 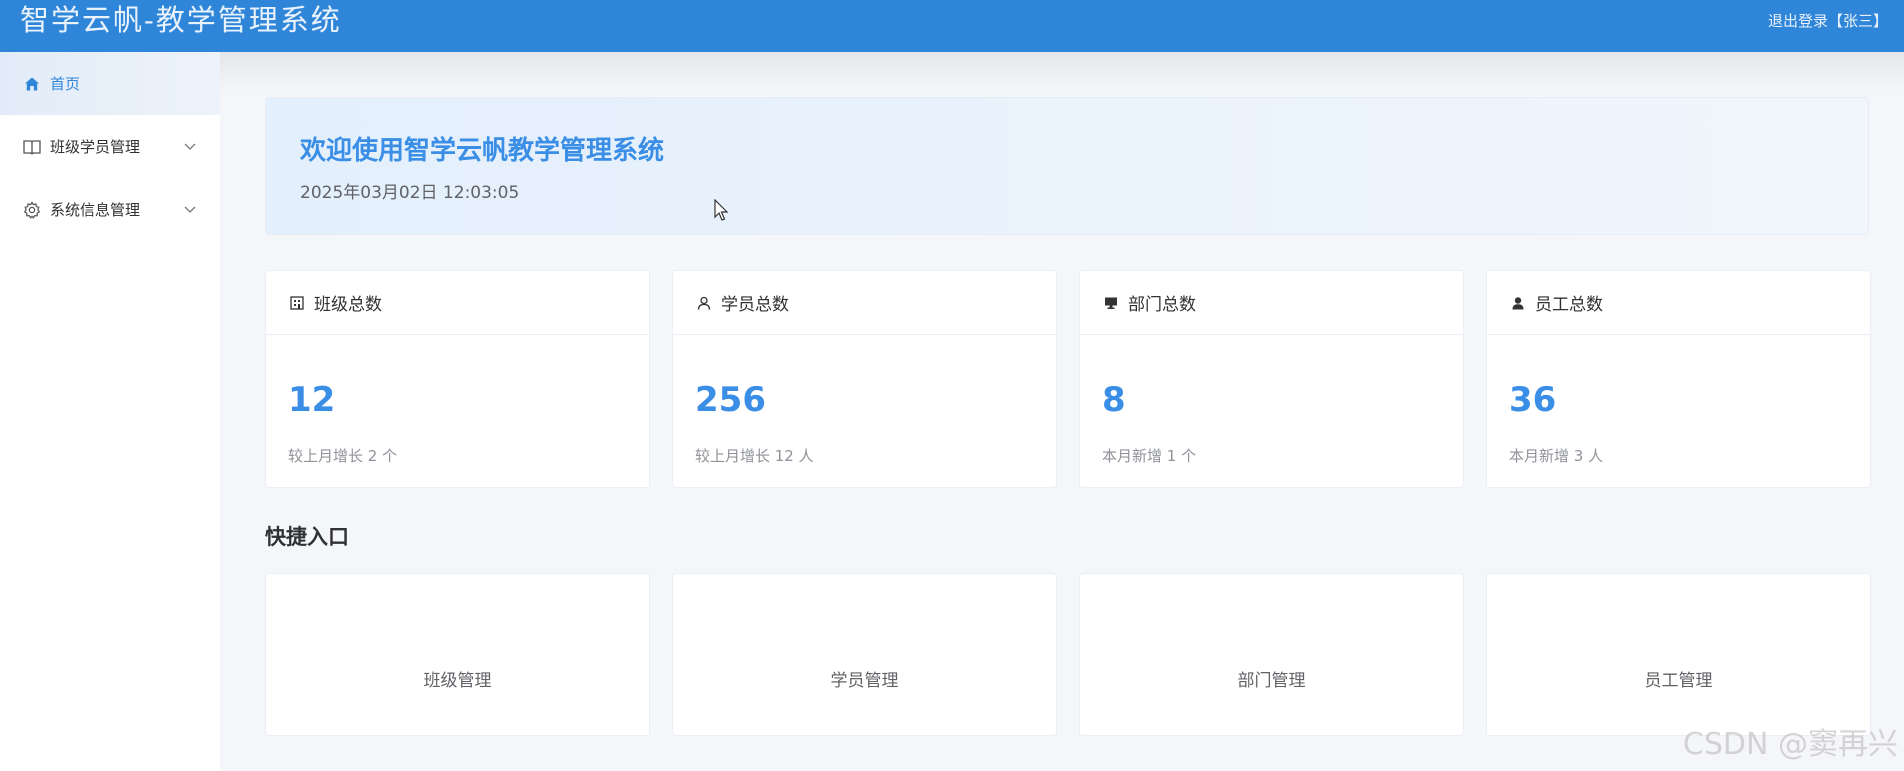 What do you see at coordinates (110, 83) in the screenshot?
I see `sidebar-item-home: 首页` at bounding box center [110, 83].